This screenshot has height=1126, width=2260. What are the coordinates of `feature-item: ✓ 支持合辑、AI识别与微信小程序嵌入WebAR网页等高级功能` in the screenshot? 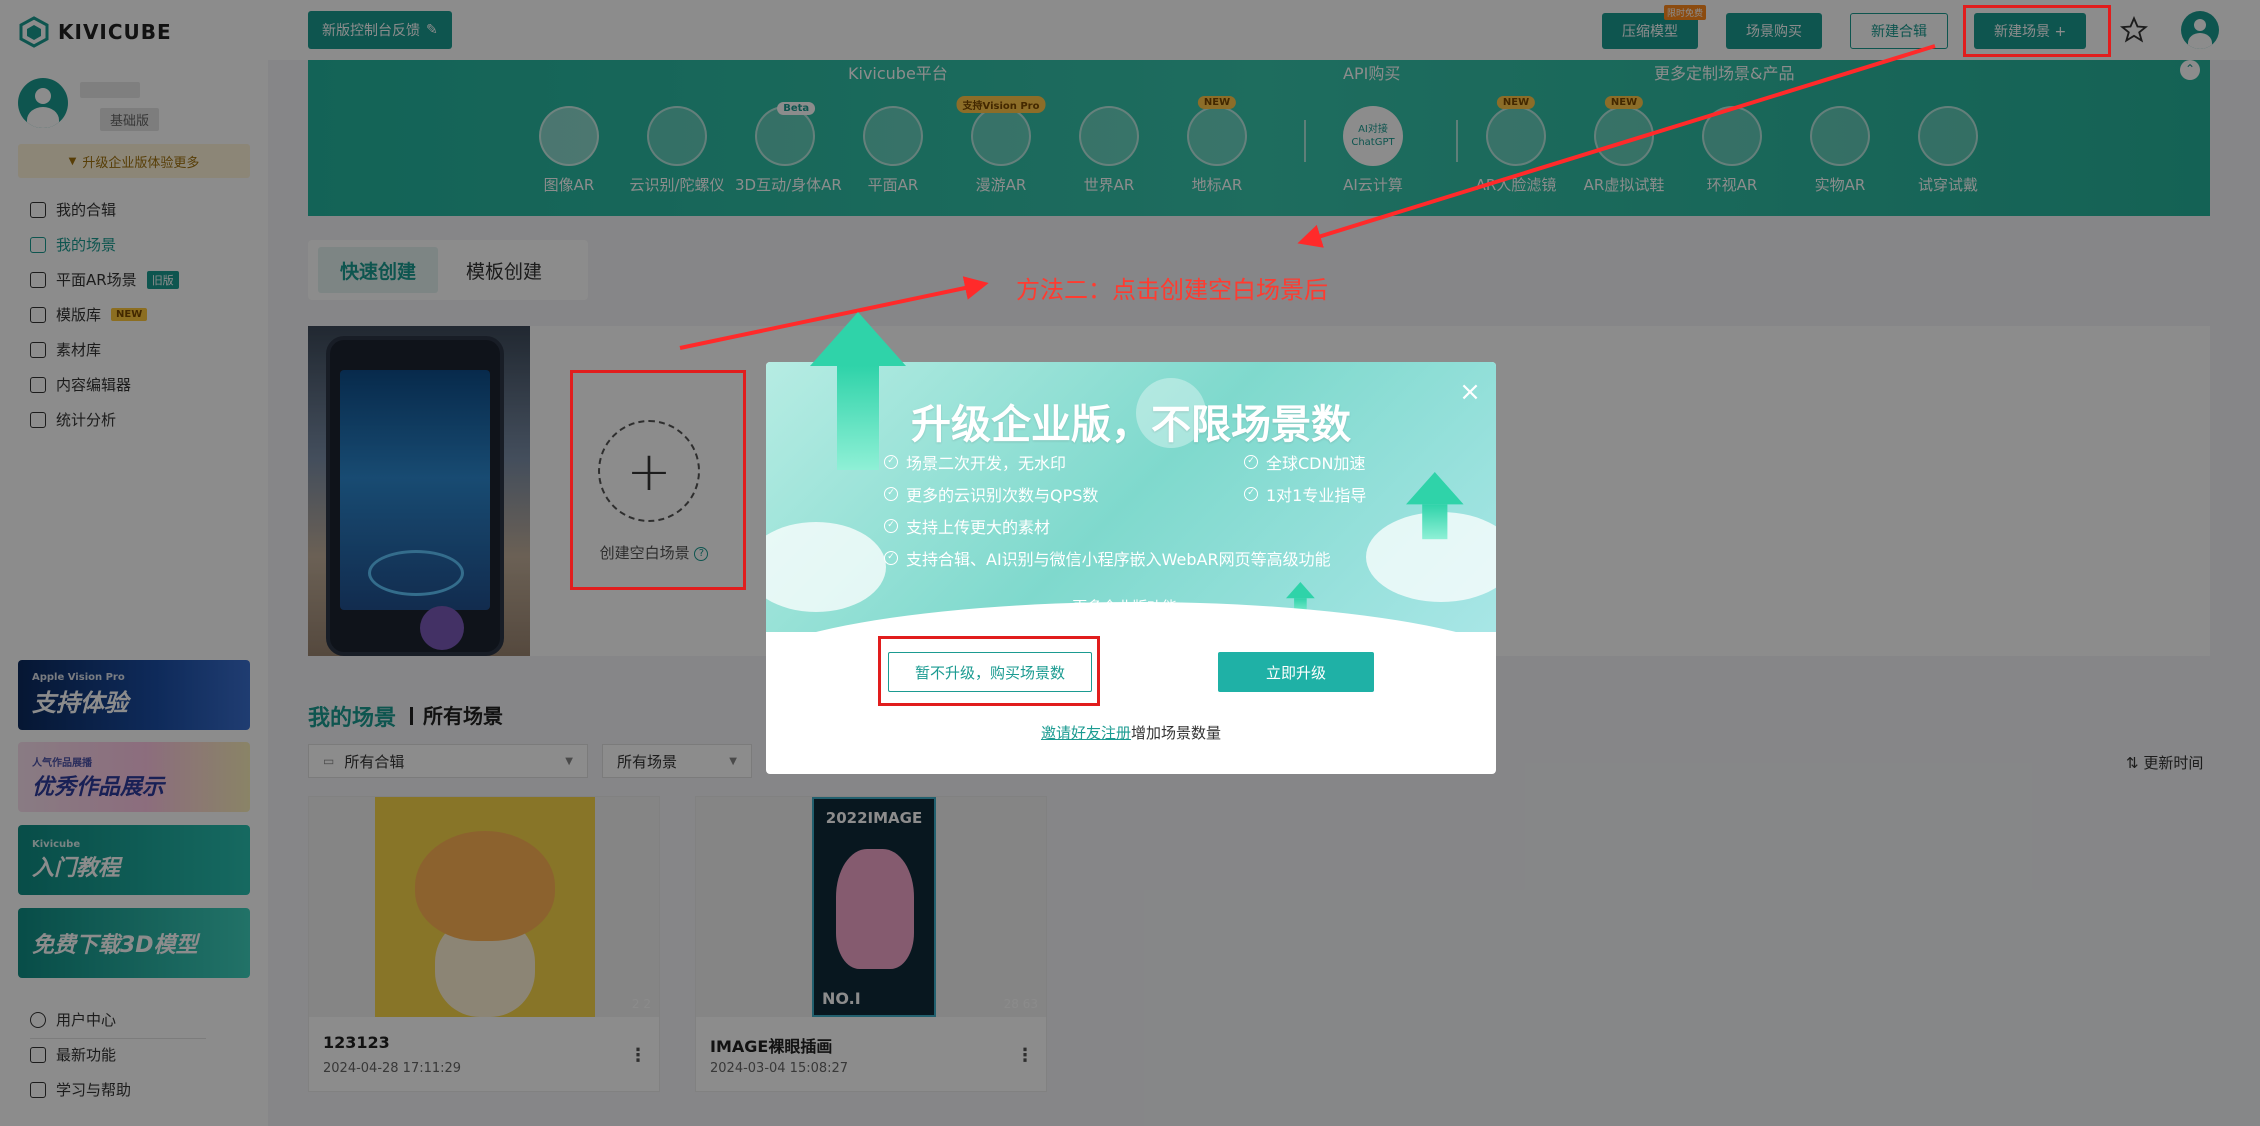 It's located at (1107, 558).